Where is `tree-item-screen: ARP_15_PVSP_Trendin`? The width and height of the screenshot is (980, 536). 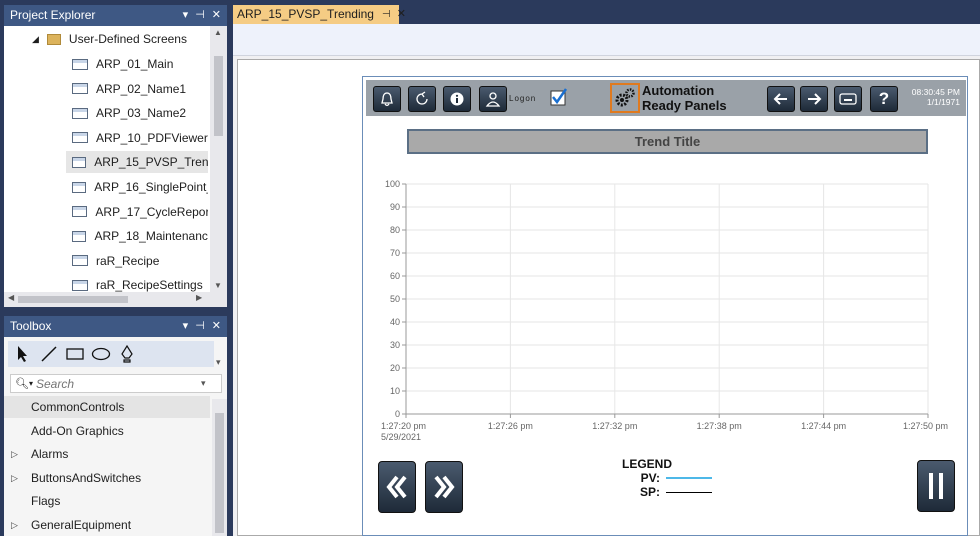 tree-item-screen: ARP_15_PVSP_Trendin is located at coordinates (137, 162).